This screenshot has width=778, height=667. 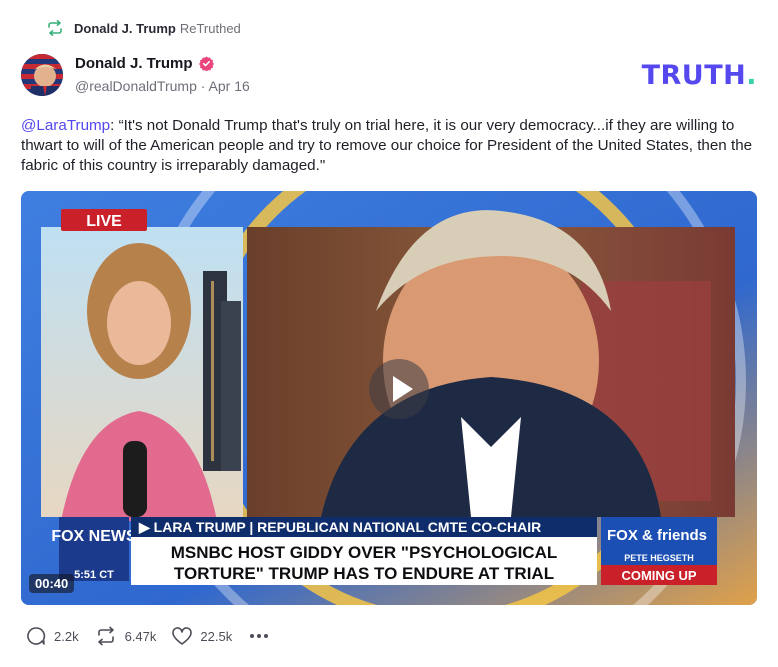 What do you see at coordinates (659, 558) in the screenshot?
I see `promo-name: PETE HEGSETH` at bounding box center [659, 558].